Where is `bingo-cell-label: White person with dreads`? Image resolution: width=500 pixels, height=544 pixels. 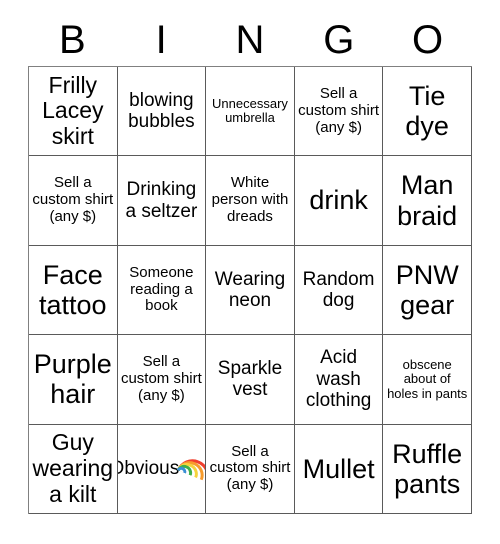 bingo-cell-label: White person with dreads is located at coordinates (250, 199).